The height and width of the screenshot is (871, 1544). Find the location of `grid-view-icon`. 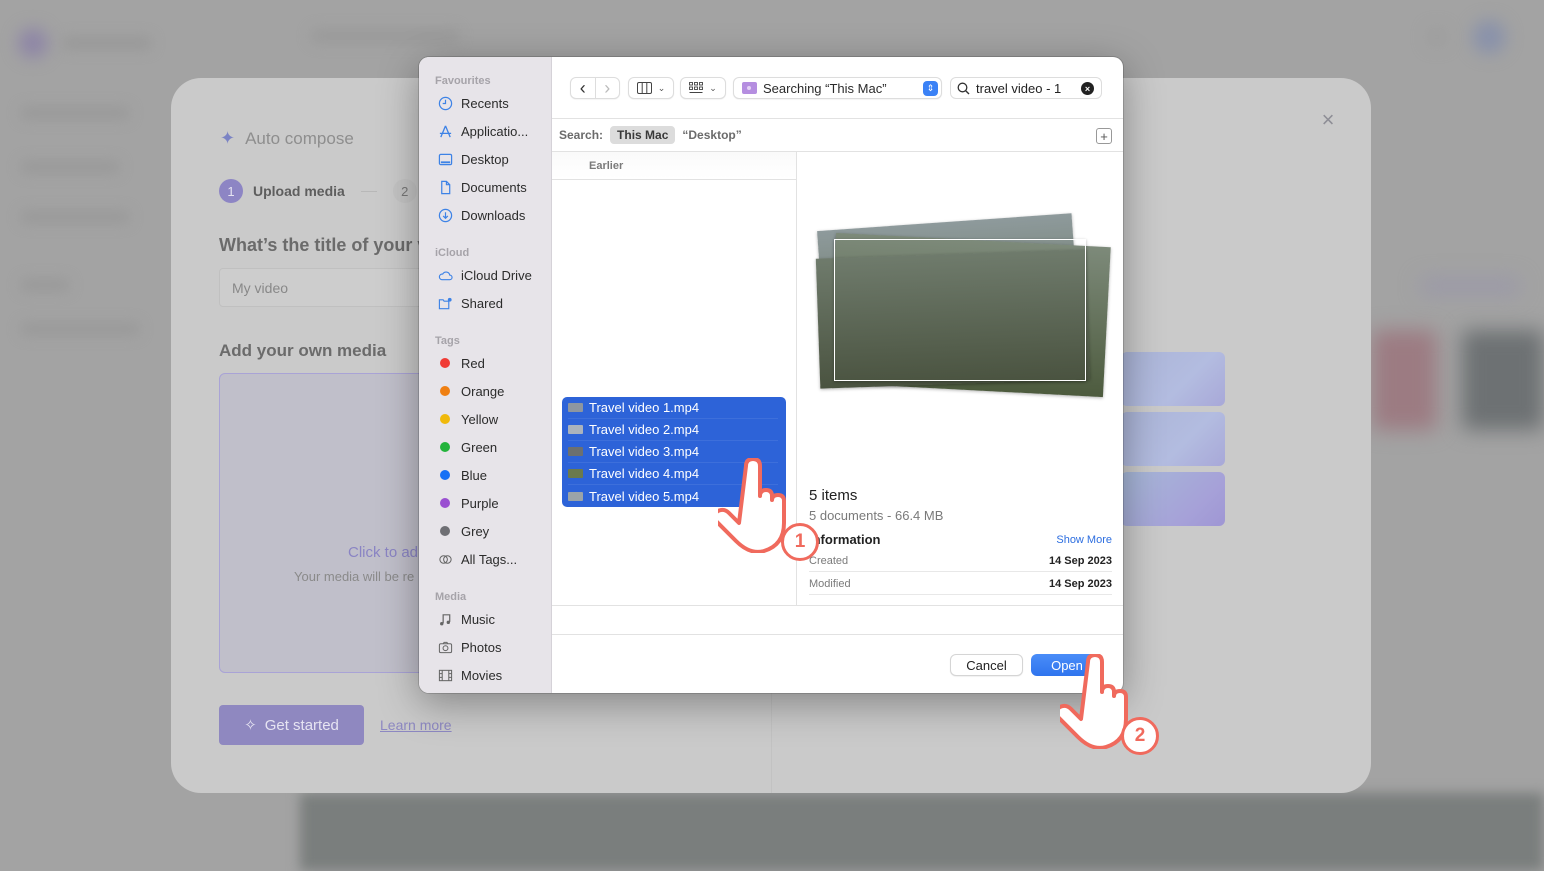

grid-view-icon is located at coordinates (696, 87).